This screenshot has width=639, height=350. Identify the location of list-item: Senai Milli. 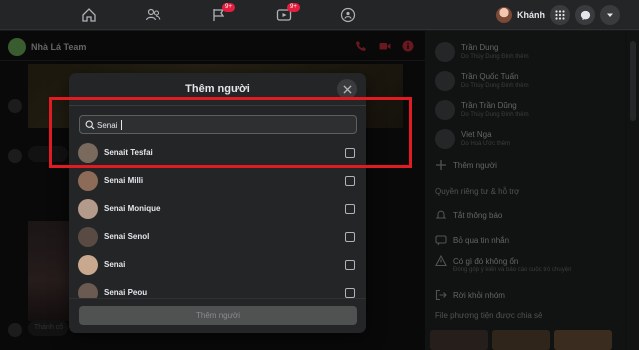
(217, 181).